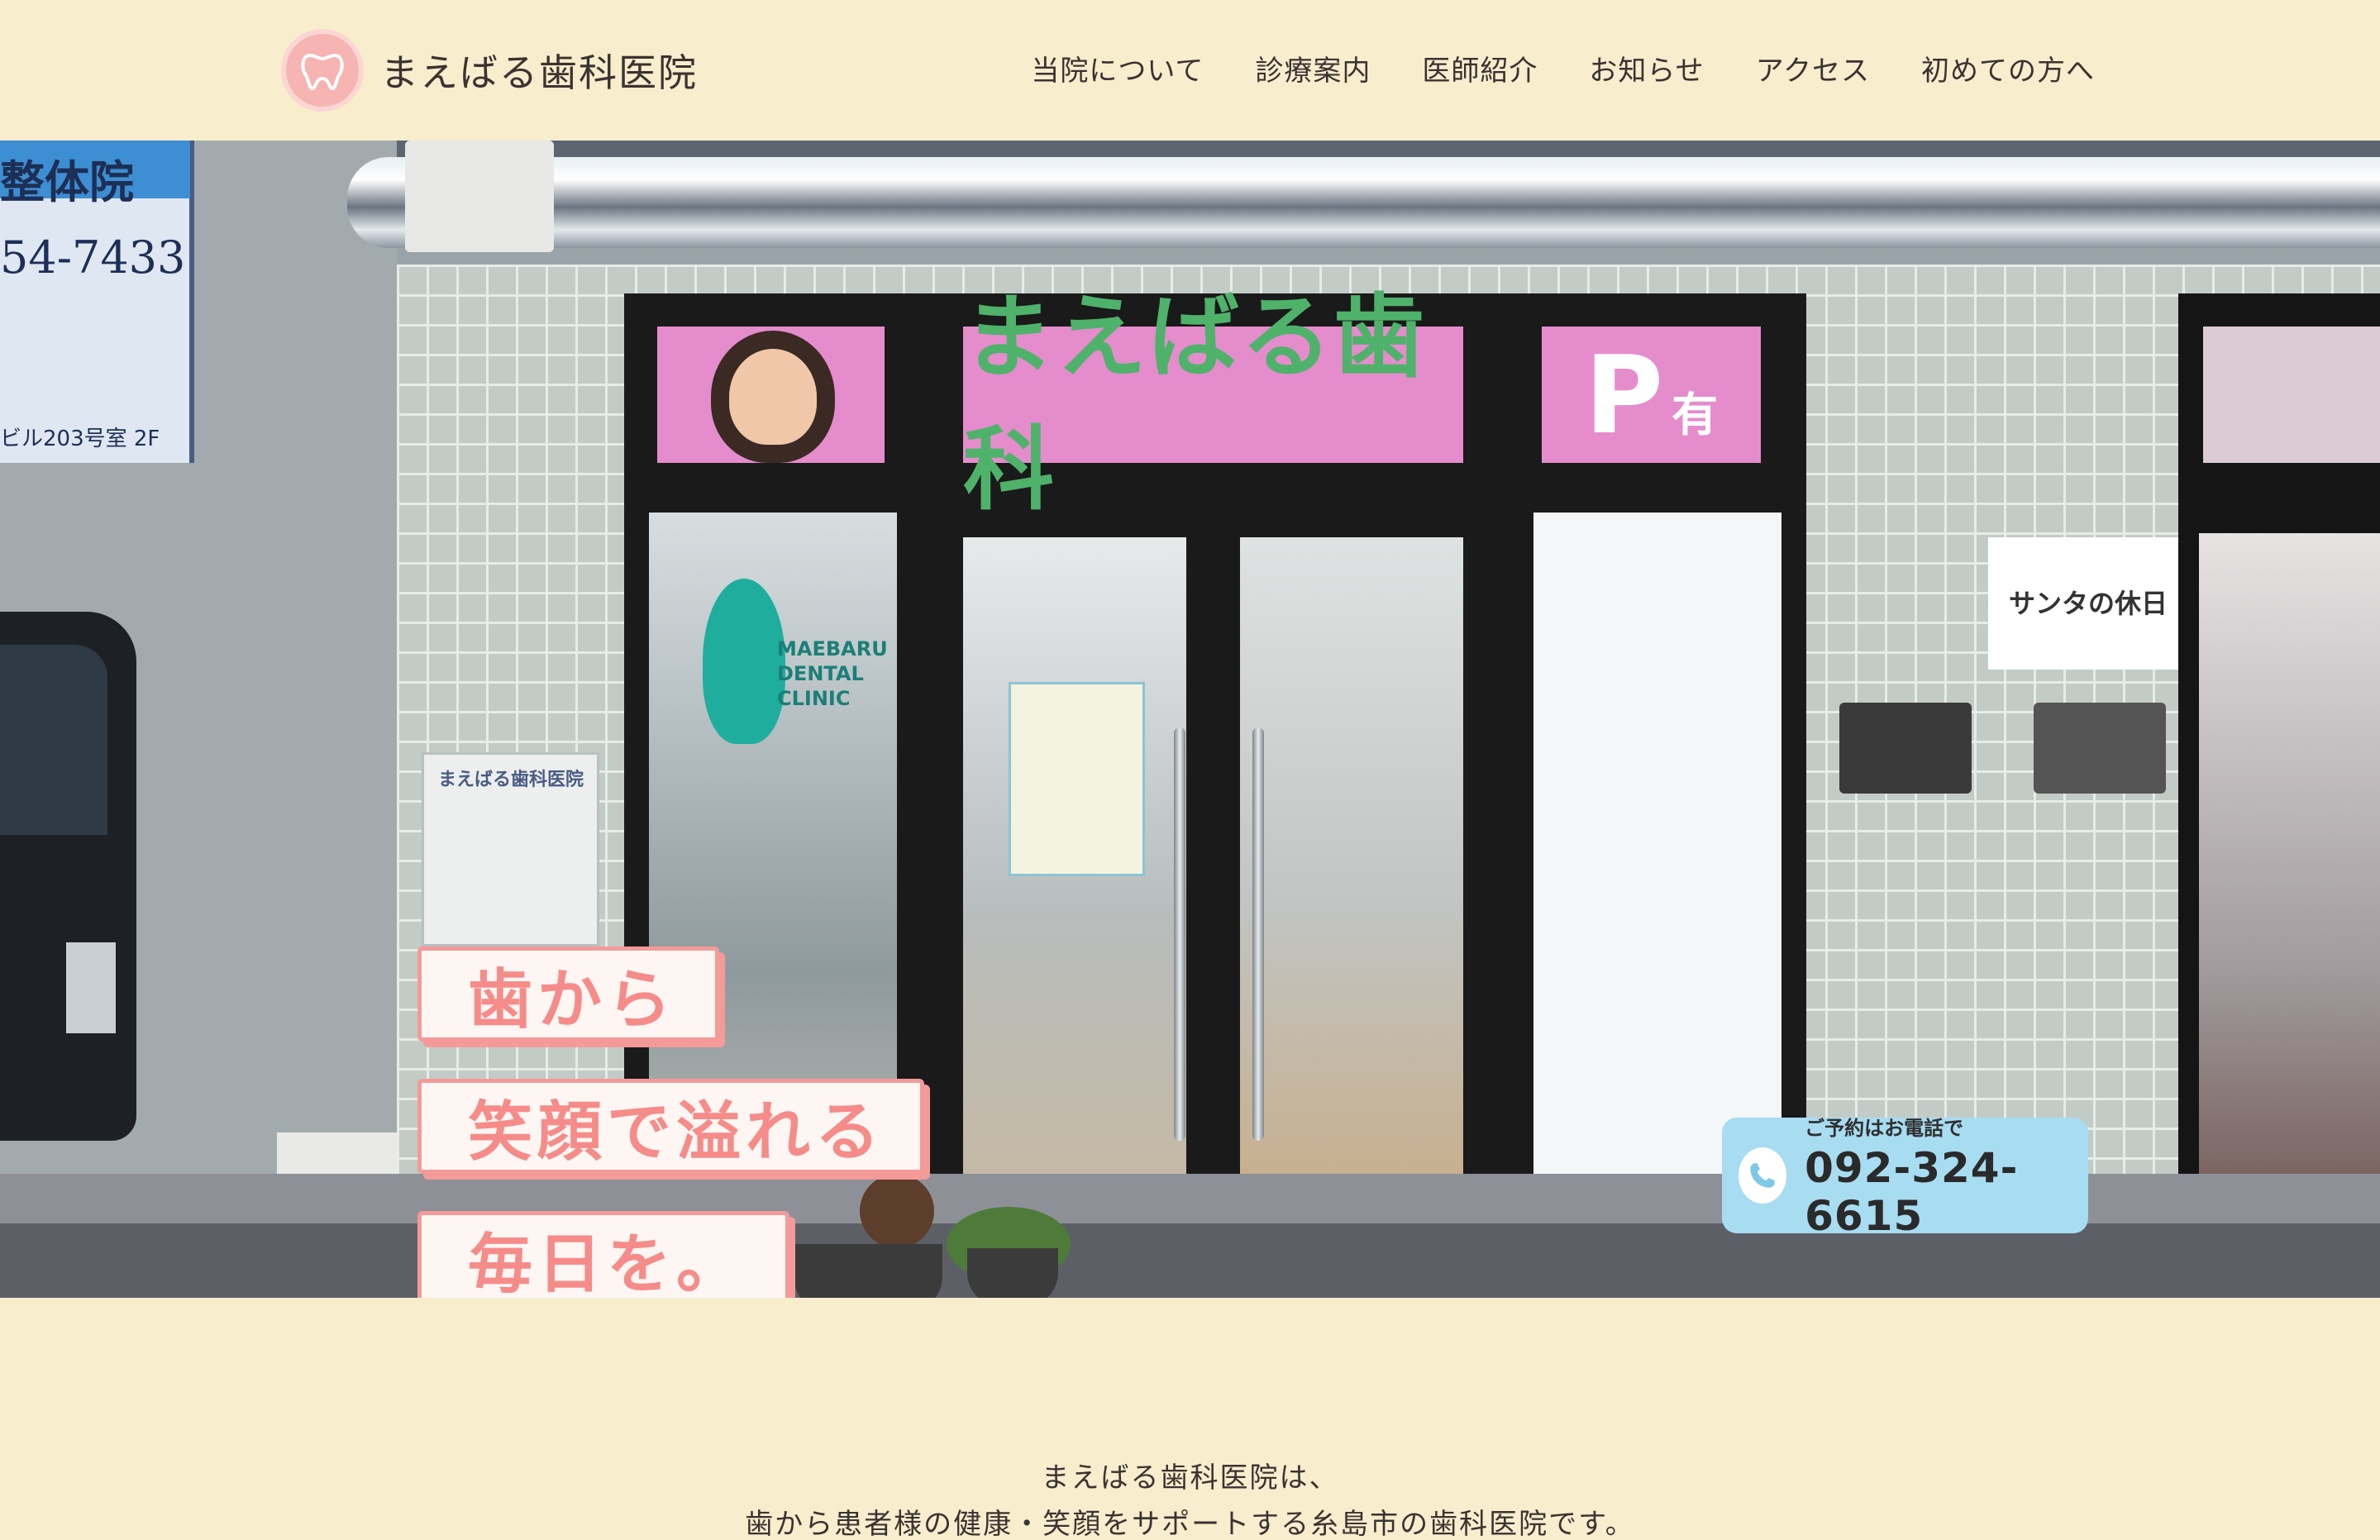 This screenshot has height=1540, width=2380. I want to click on door-left, so click(1074, 909).